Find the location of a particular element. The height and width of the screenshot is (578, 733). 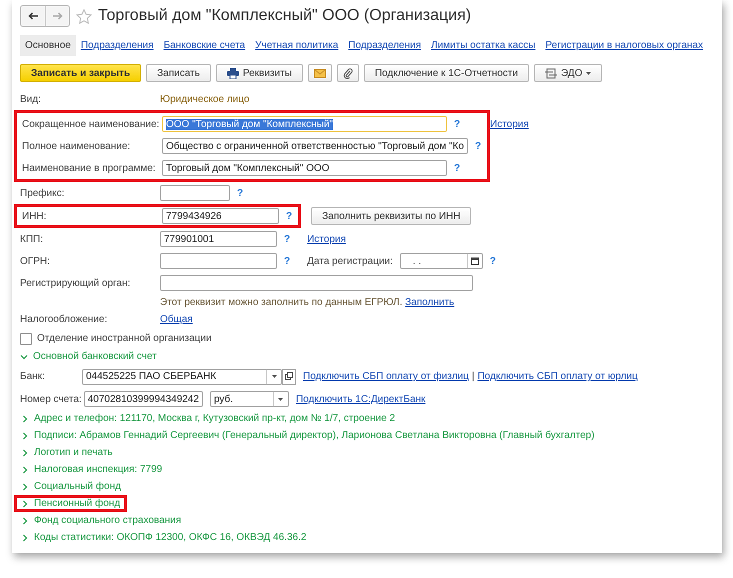

field-label: Банк: is located at coordinates (33, 376).